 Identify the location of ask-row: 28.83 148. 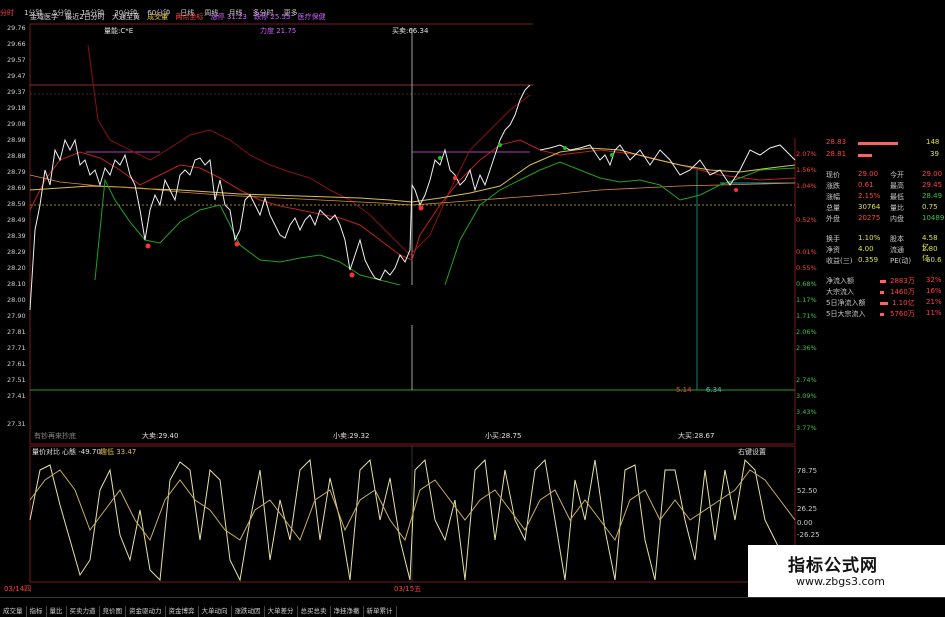
(884, 143).